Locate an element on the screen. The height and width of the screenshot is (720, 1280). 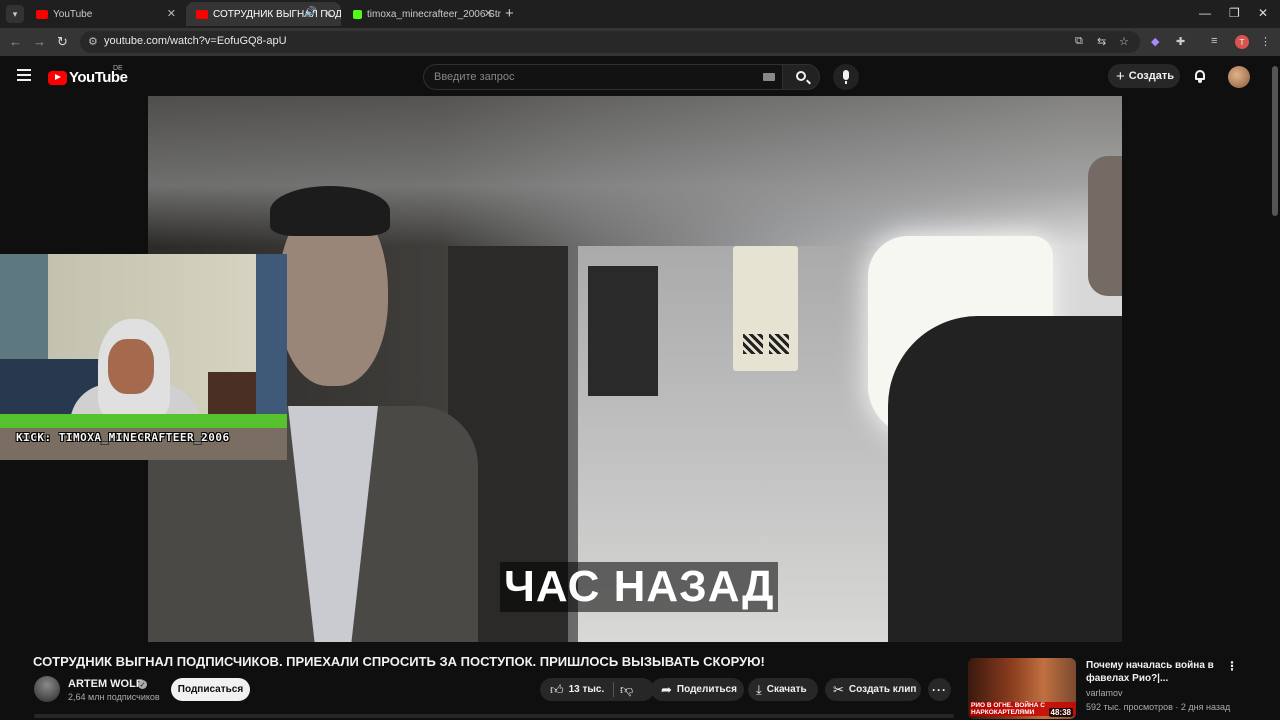
channel-avatar is located at coordinates (47, 689).